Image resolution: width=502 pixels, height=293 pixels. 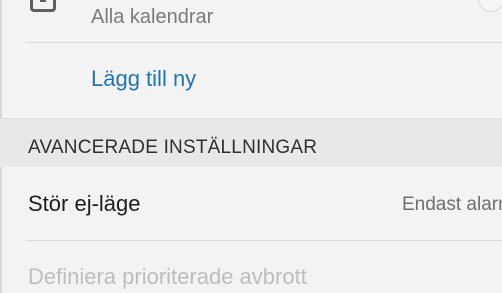 I want to click on checkbox-icon, so click(x=43, y=6).